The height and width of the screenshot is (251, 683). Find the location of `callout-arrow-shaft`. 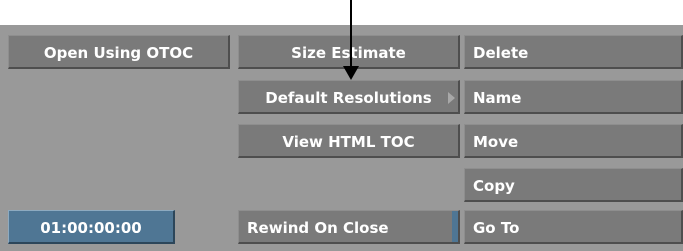

callout-arrow-shaft is located at coordinates (351, 34).